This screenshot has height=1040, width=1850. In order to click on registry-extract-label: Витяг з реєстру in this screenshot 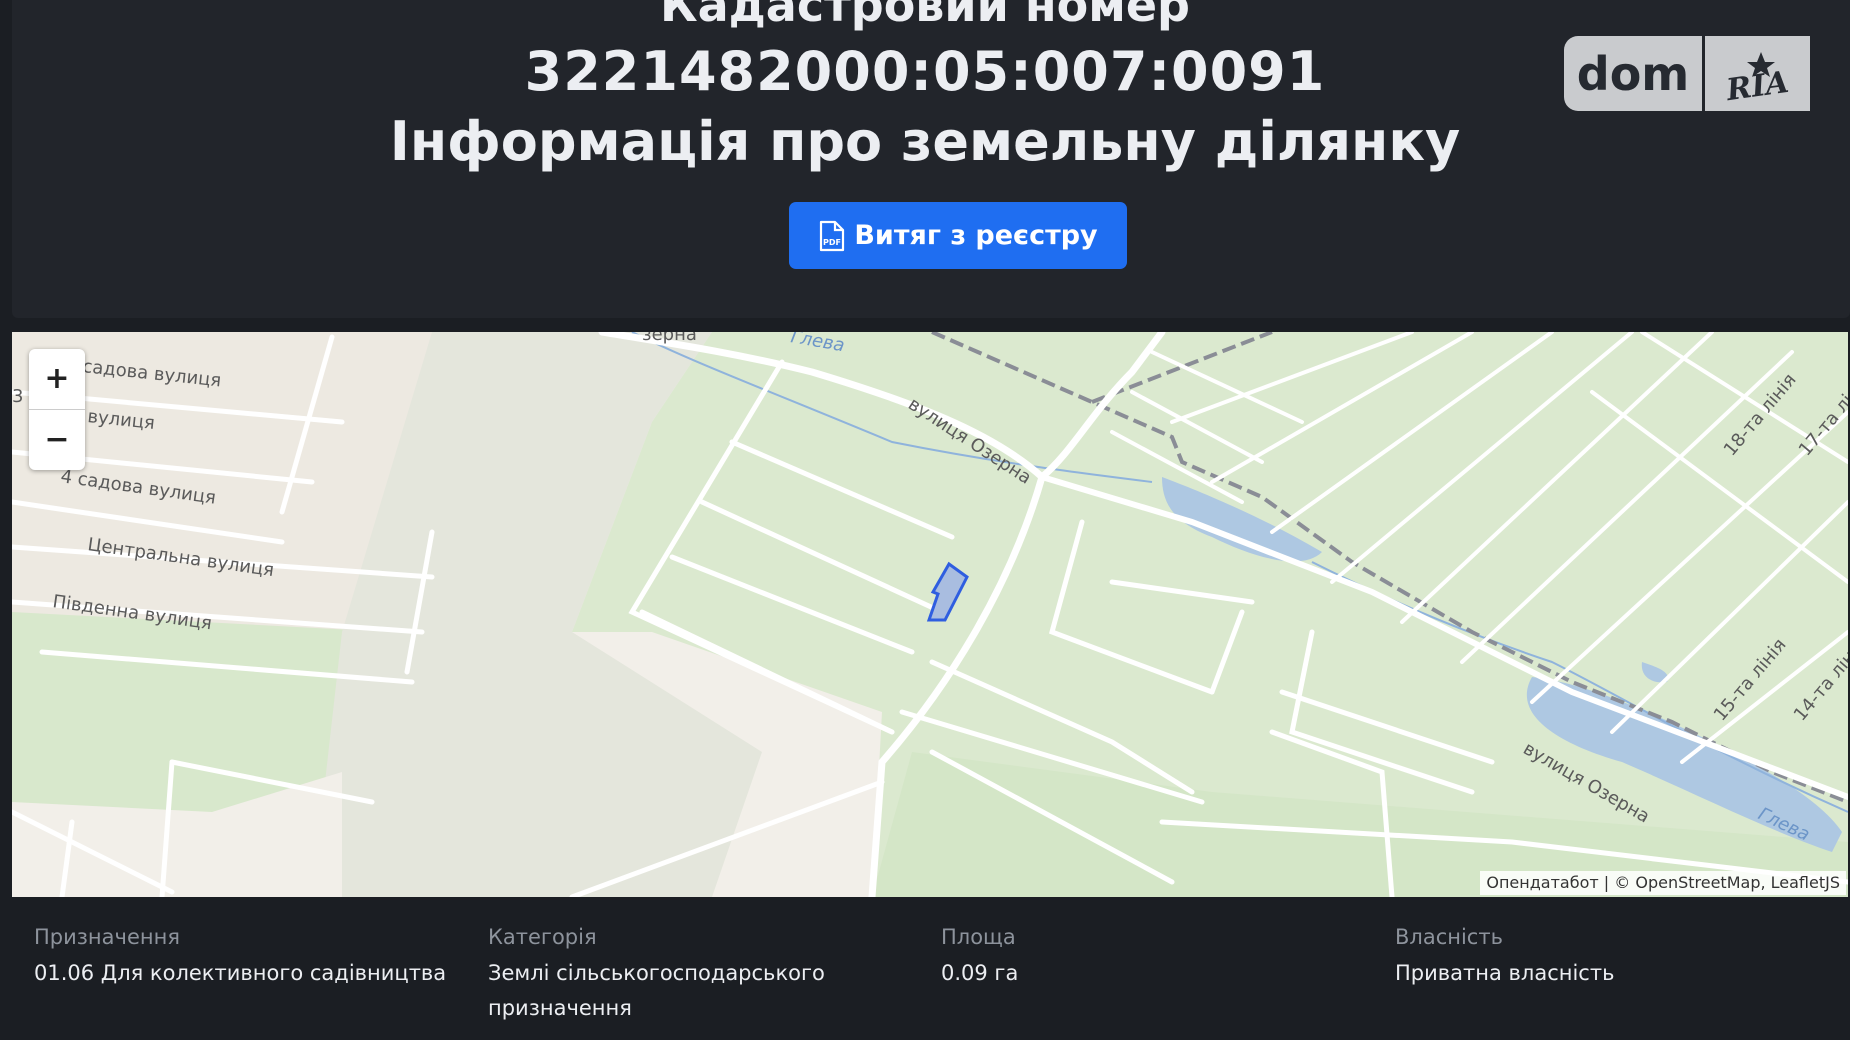, I will do `click(976, 235)`.